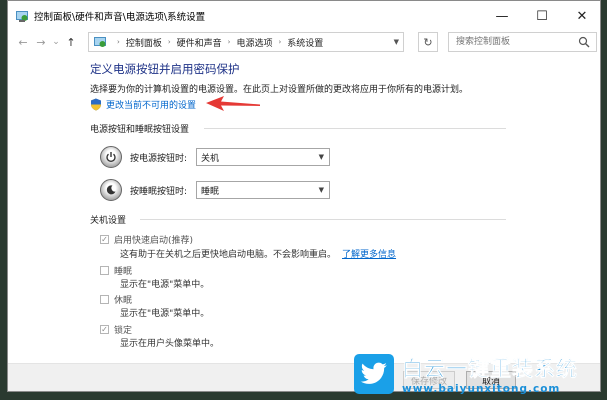 Image resolution: width=607 pixels, height=400 pixels. Describe the element at coordinates (210, 191) in the screenshot. I see `sleep-button-action-value: 睡眠` at that location.